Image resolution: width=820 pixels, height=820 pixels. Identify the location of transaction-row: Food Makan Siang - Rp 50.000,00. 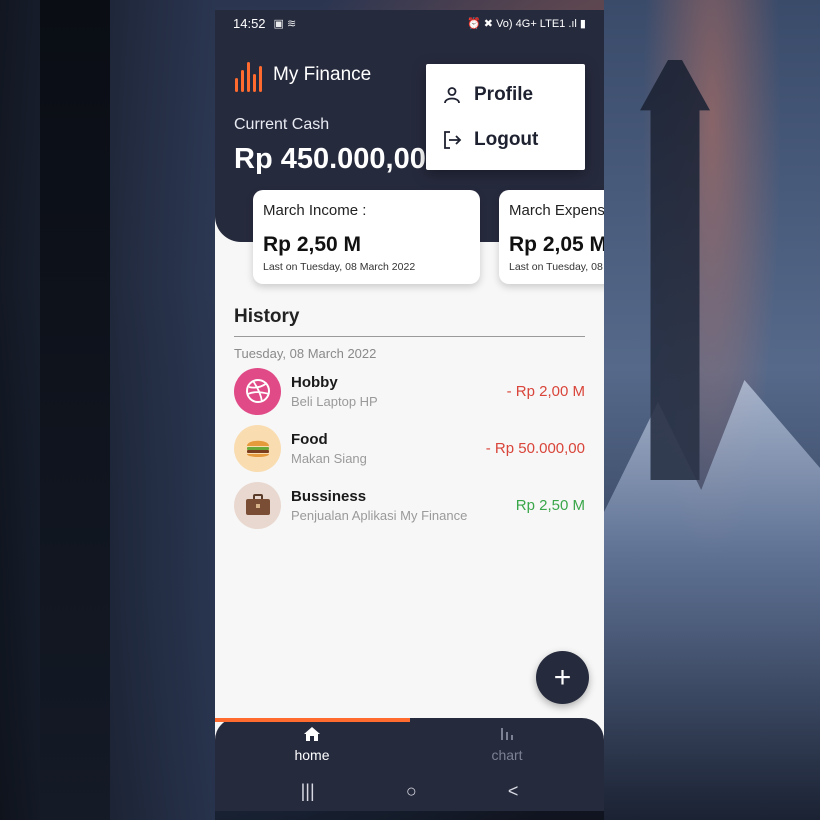
(409, 448).